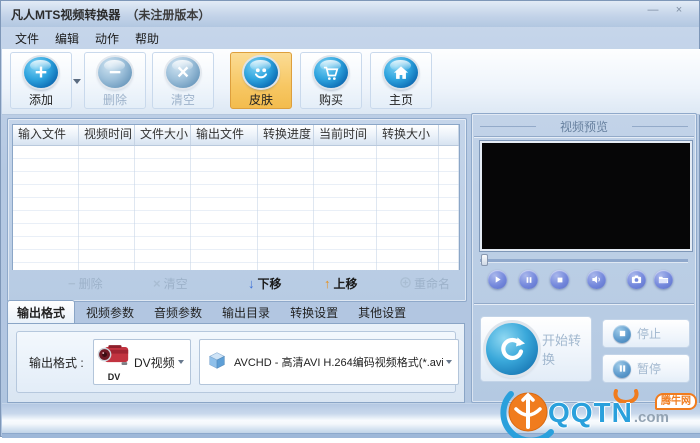 This screenshot has height=443, width=700. What do you see at coordinates (107, 135) in the screenshot?
I see `col-video-time: 视频时间` at bounding box center [107, 135].